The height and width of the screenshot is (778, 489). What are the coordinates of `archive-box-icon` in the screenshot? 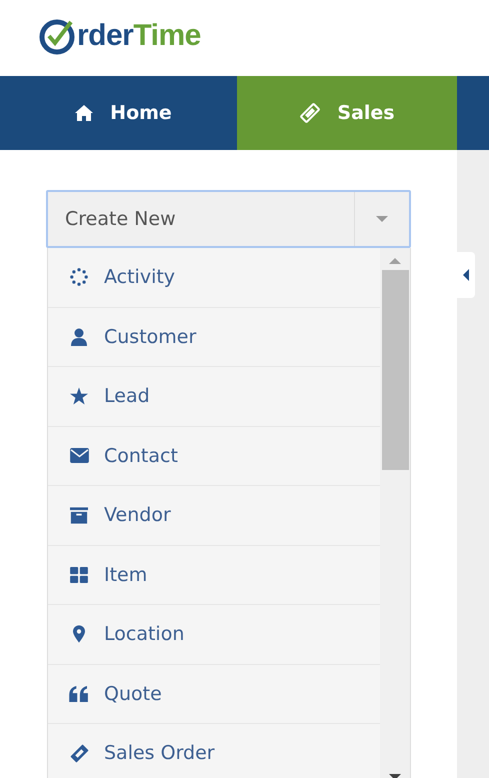 It's located at (79, 515).